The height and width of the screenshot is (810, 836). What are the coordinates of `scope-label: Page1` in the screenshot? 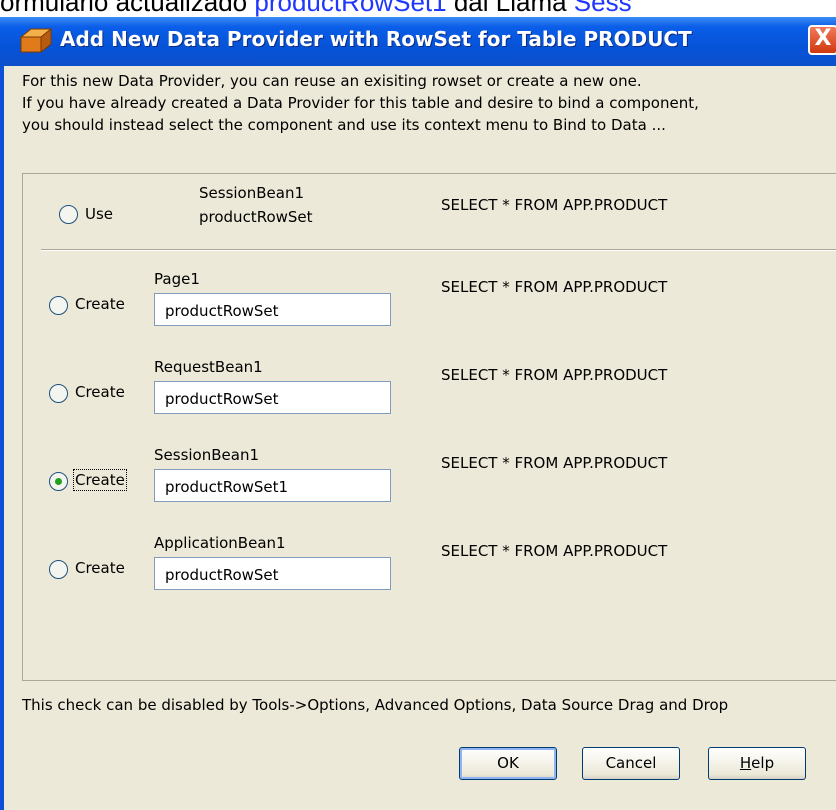 It's located at (177, 279).